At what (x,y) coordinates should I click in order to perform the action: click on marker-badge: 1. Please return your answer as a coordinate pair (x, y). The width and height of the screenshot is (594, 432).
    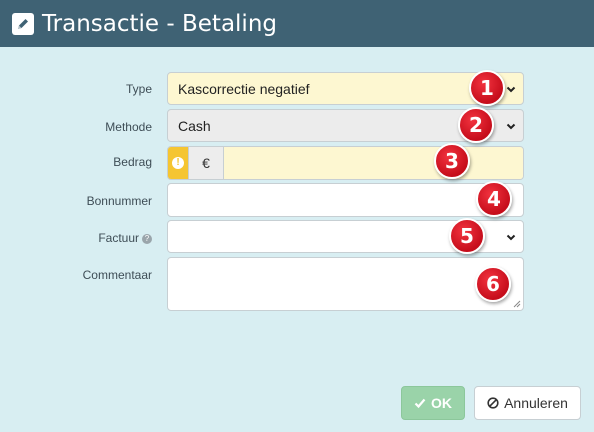
    Looking at the image, I should click on (487, 88).